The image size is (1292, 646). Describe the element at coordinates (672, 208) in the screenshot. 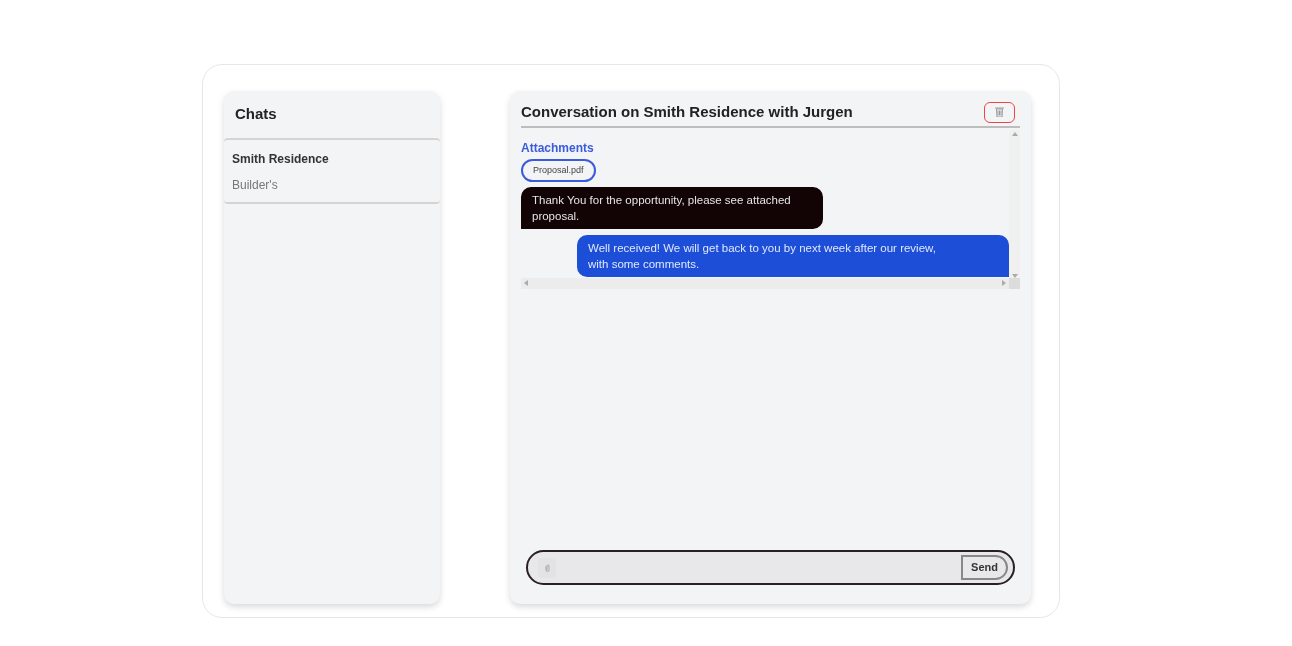

I see `message-bubble: Thank You for the opportunity, please see attached proposal.` at that location.